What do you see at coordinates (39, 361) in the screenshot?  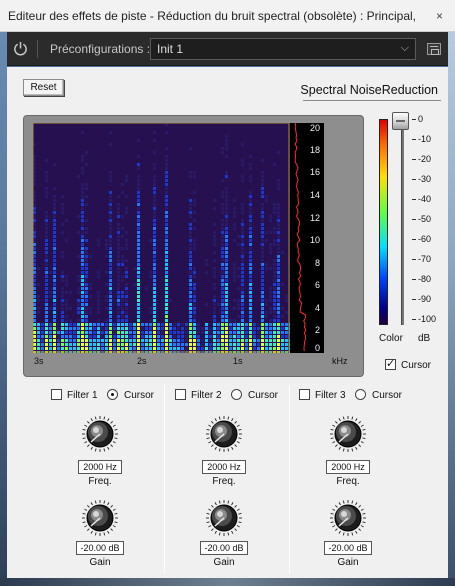 I see `x-label: 3s` at bounding box center [39, 361].